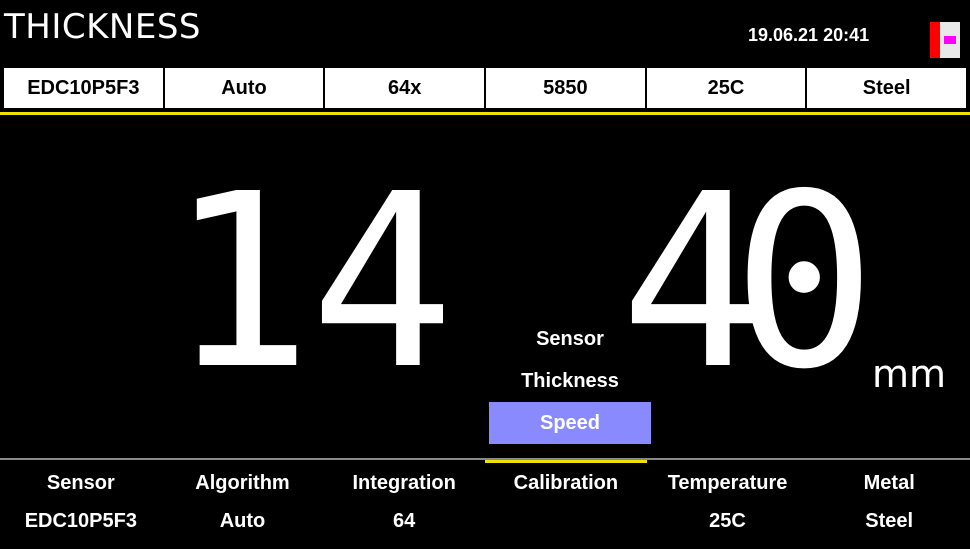  Describe the element at coordinates (84, 88) in the screenshot. I see `status-sensor: EDC10P5F3` at that location.